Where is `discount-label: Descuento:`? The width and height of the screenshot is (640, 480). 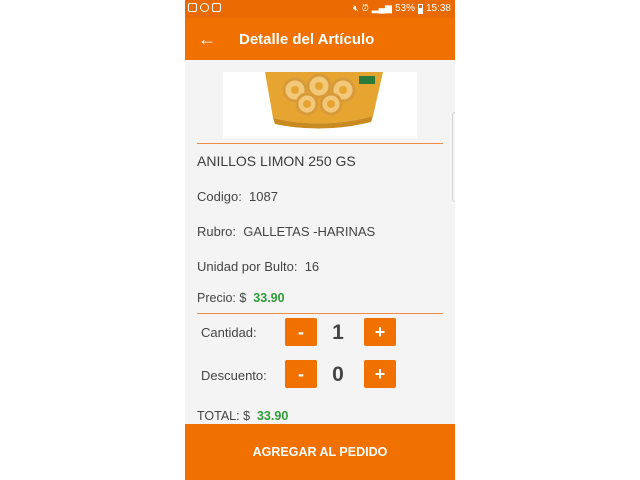 discount-label: Descuento: is located at coordinates (234, 375).